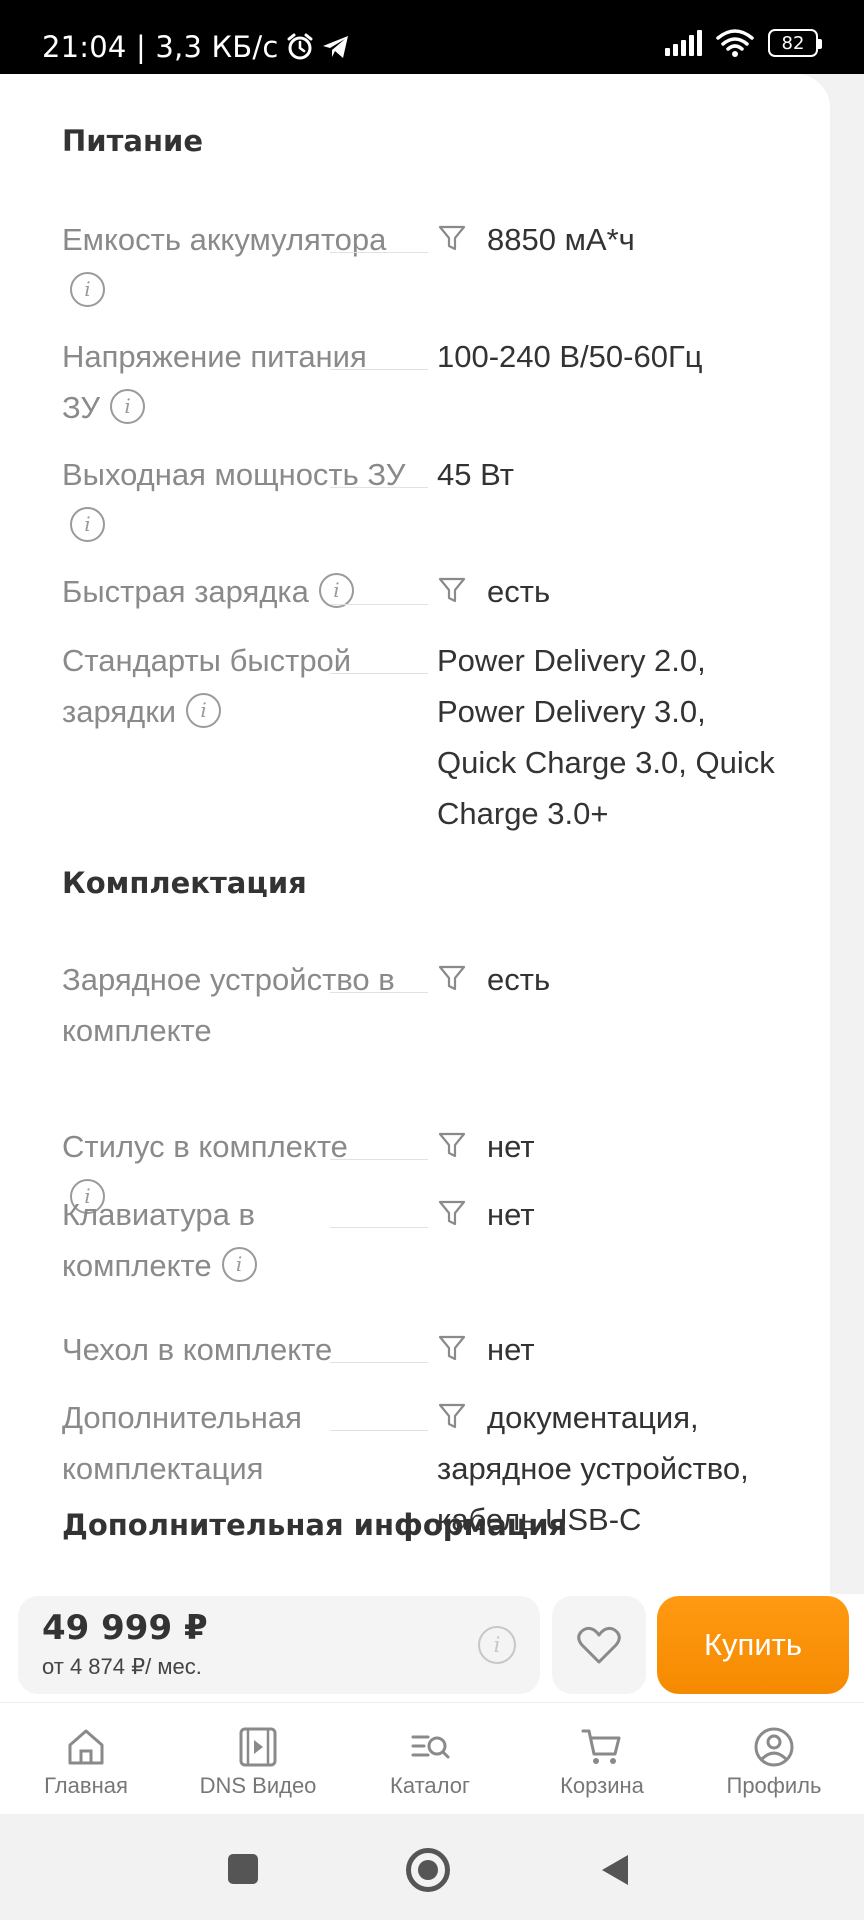 The image size is (864, 1920). I want to click on spec-label-line: Быстрая зарядка, so click(185, 591).